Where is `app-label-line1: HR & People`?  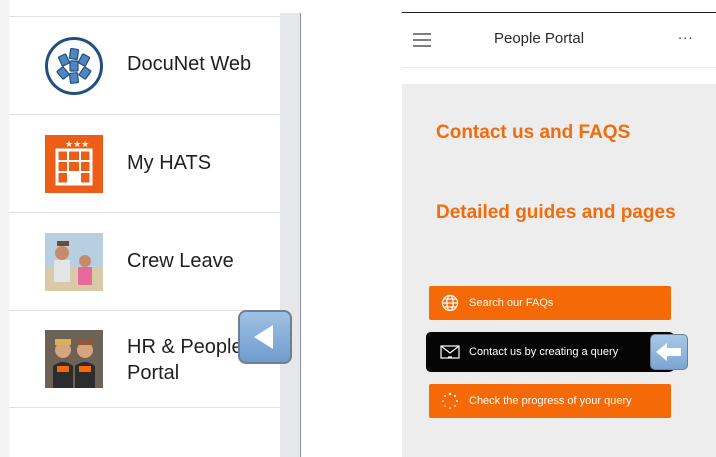
app-label-line1: HR & People is located at coordinates (185, 347).